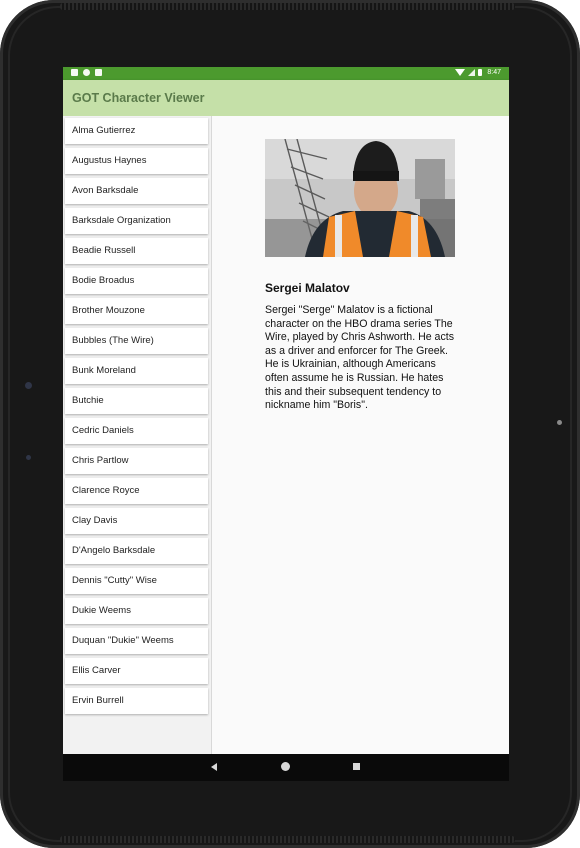  What do you see at coordinates (136, 311) in the screenshot?
I see `list-item: Brother Mouzone` at bounding box center [136, 311].